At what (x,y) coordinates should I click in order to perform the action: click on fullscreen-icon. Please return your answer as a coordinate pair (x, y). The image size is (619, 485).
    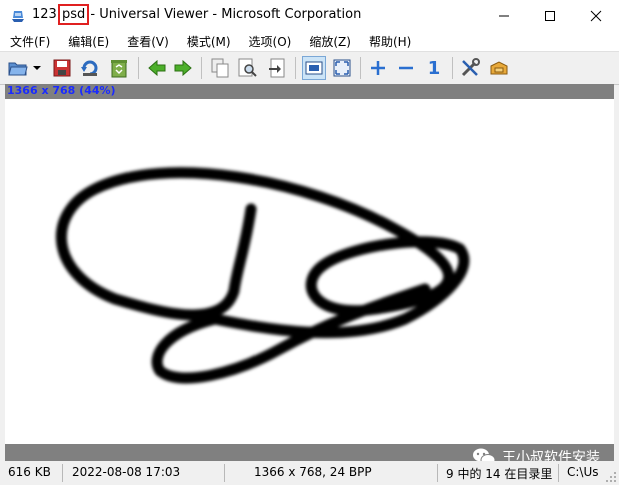
    Looking at the image, I should click on (342, 68).